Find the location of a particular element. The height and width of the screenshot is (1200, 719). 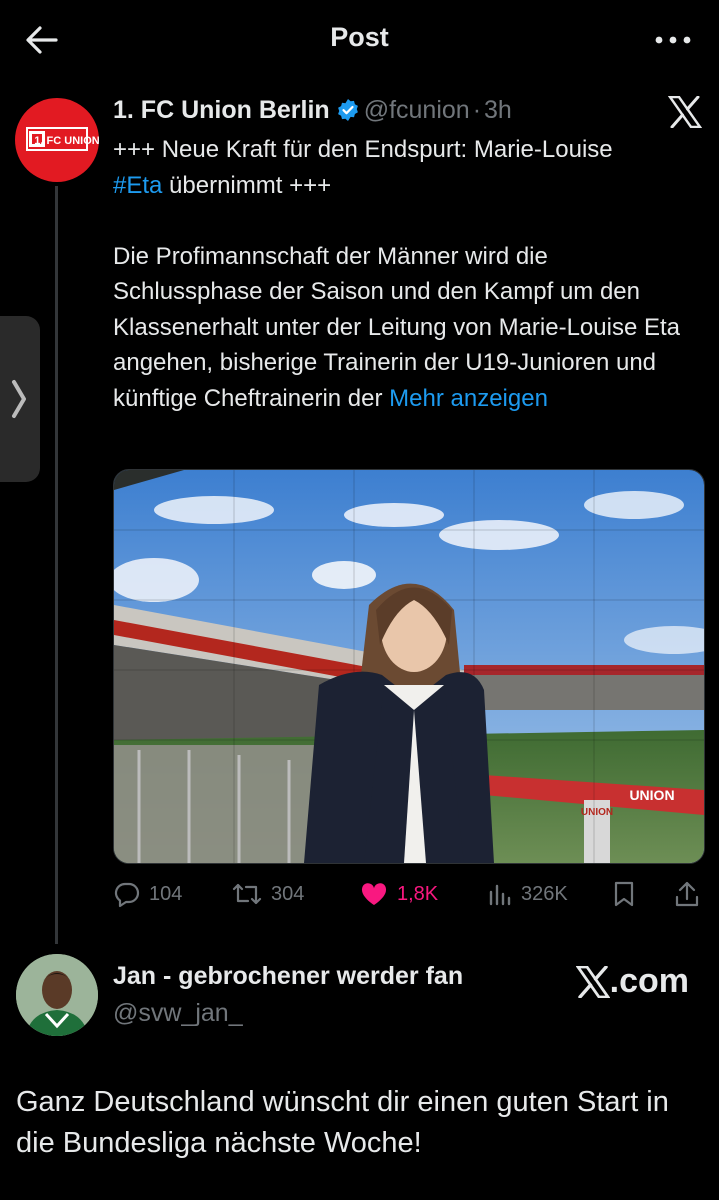

reply-author-name: Jan - gebrochener werder fan is located at coordinates (288, 976).